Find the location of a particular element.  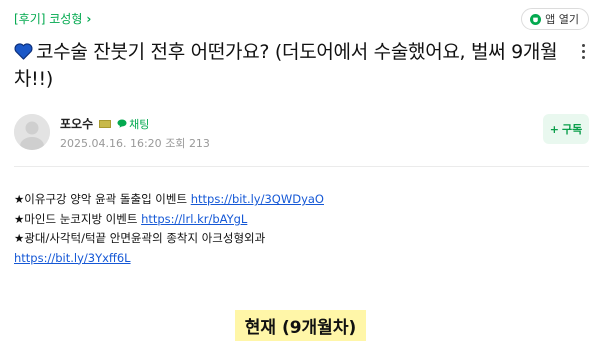

more-options-icon is located at coordinates (583, 51).